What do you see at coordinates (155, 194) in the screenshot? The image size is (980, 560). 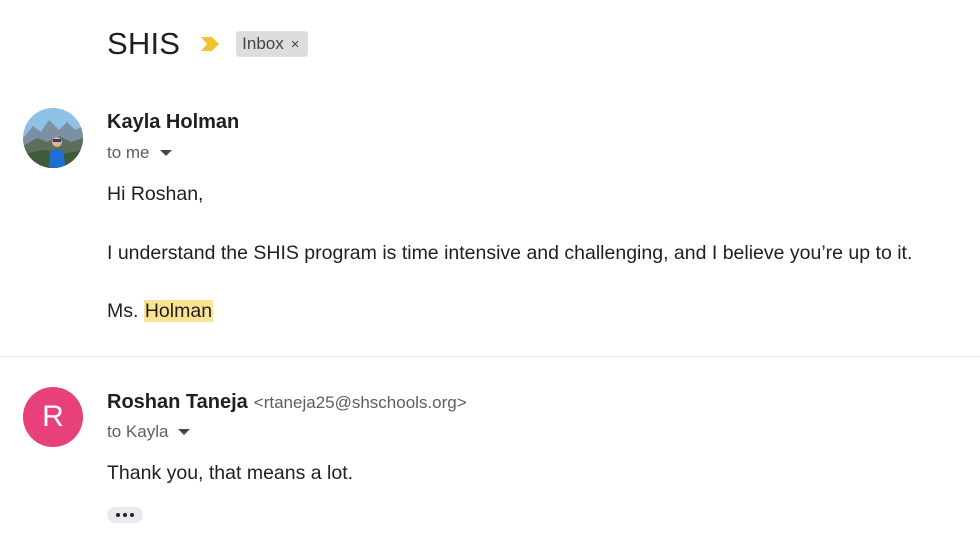 I see `message-greeting: Hi Roshan,` at bounding box center [155, 194].